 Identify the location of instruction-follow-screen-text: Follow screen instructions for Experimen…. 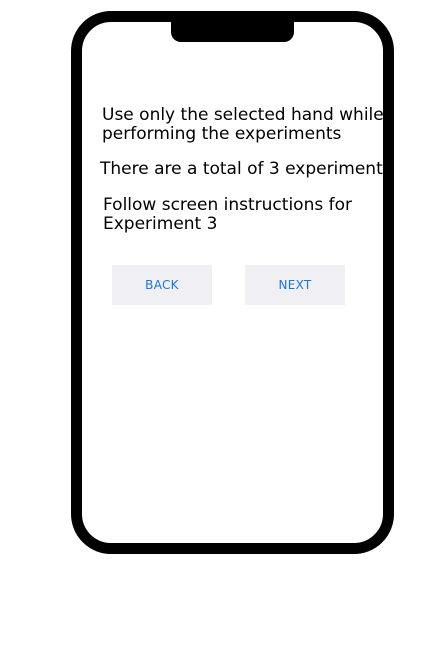
(227, 214).